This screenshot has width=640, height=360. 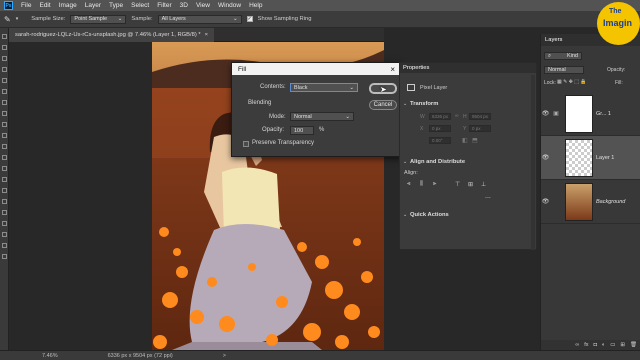 I want to click on menu-help: Help, so click(x=255, y=5).